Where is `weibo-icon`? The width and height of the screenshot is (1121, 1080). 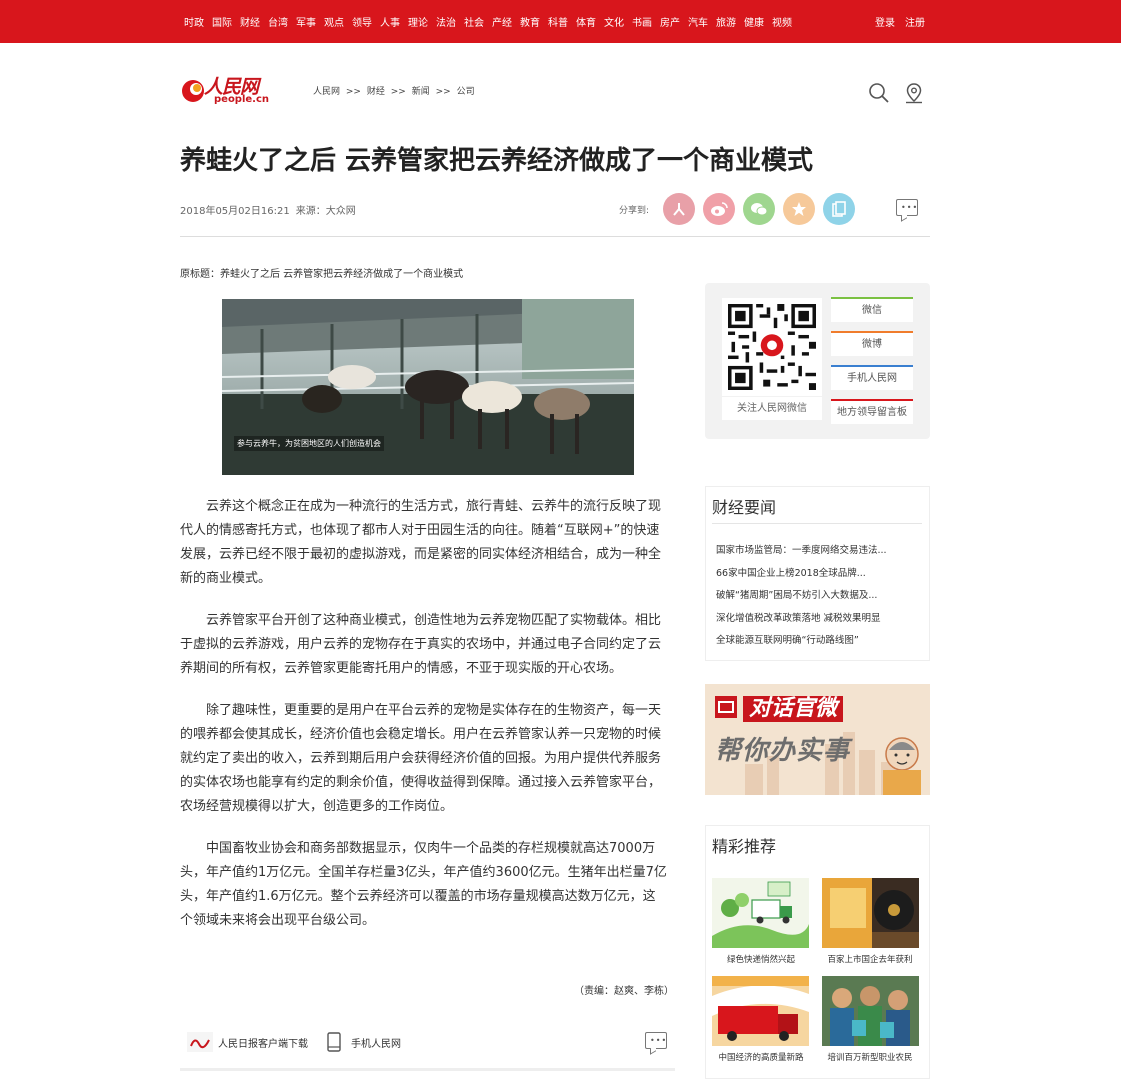 weibo-icon is located at coordinates (719, 209).